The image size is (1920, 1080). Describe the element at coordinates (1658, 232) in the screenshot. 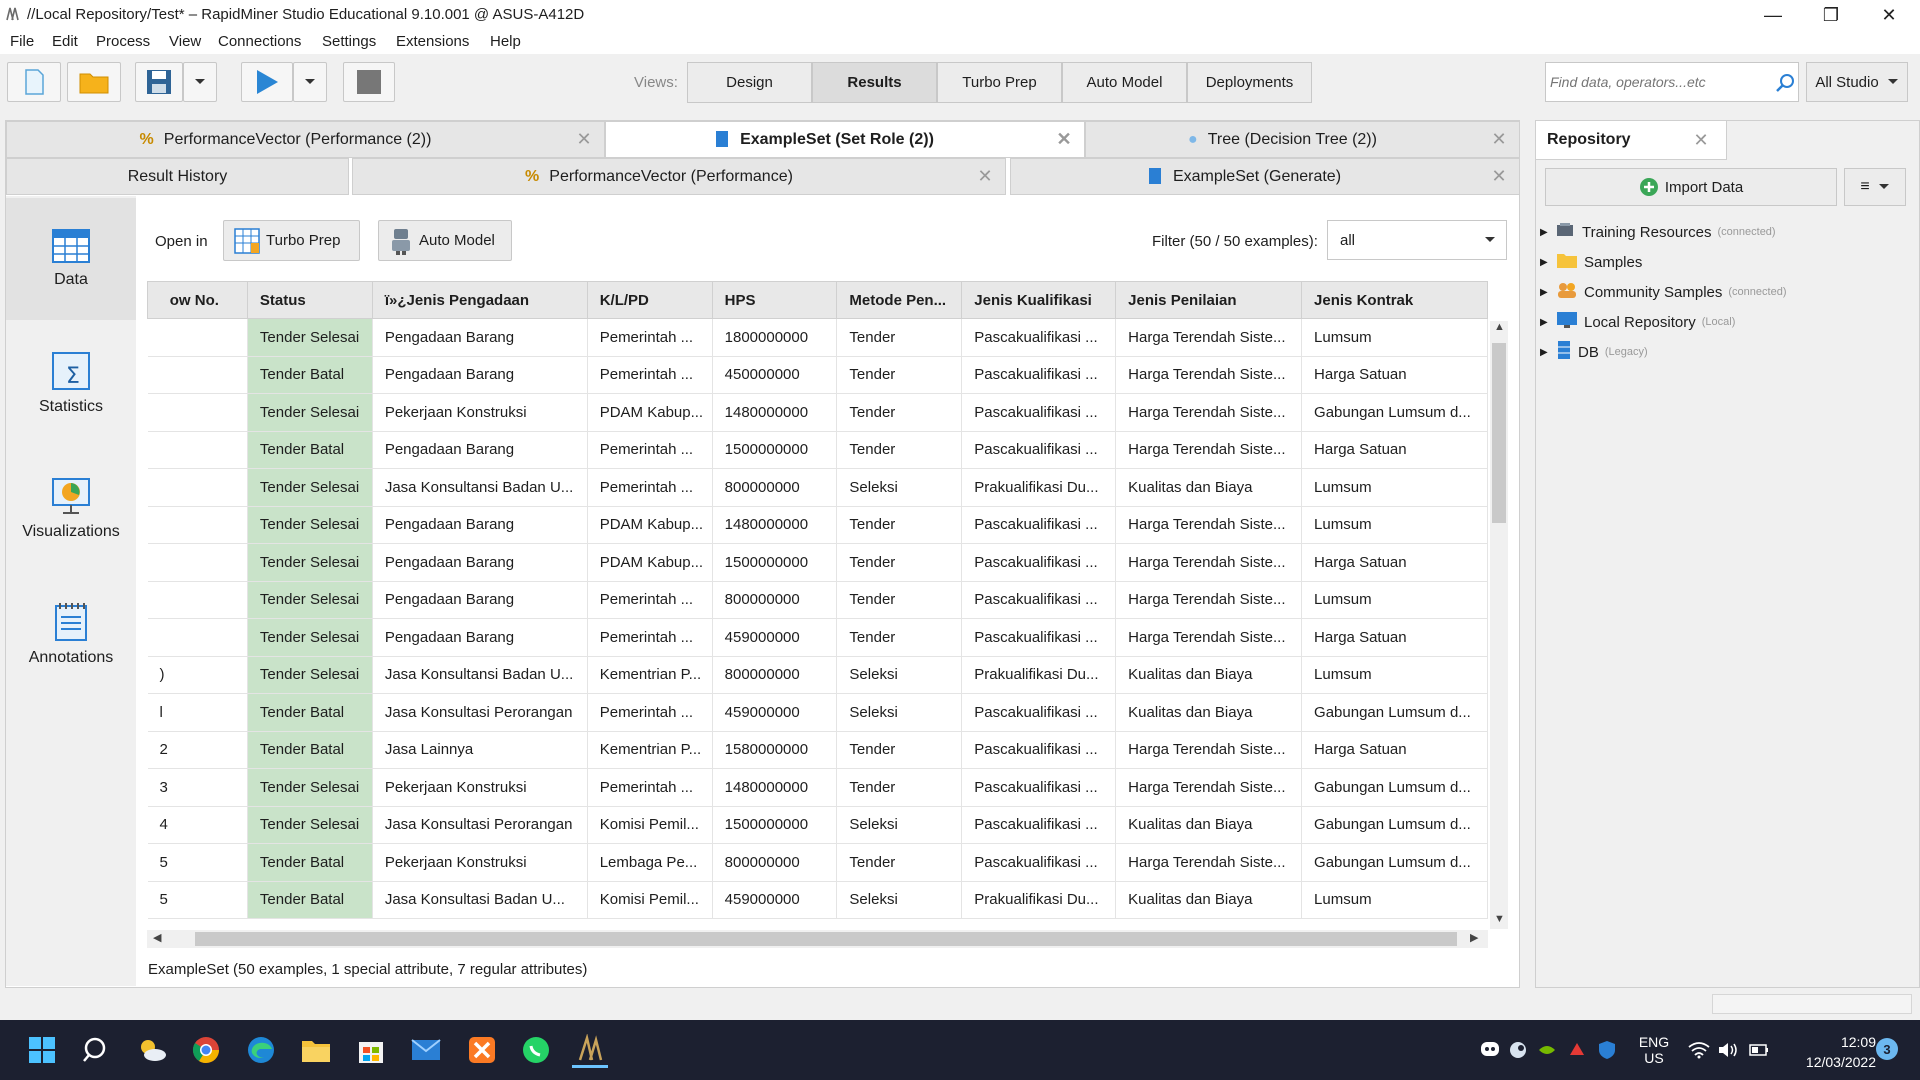

I see `repository-item: ▶ Training Resources (connected)` at that location.